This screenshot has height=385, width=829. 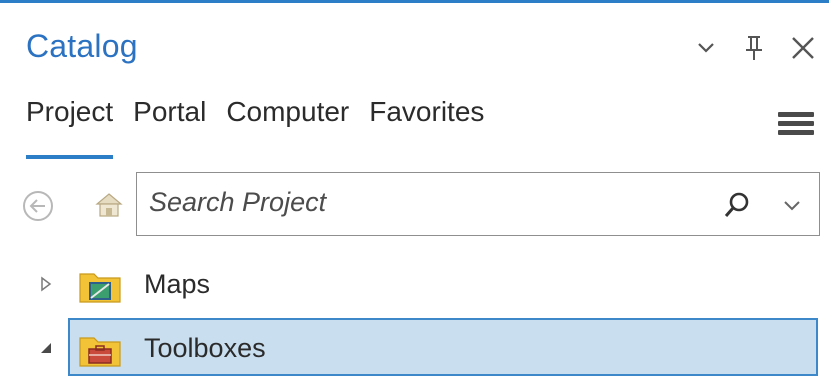 I want to click on tree-item-label: Maps, so click(x=177, y=284).